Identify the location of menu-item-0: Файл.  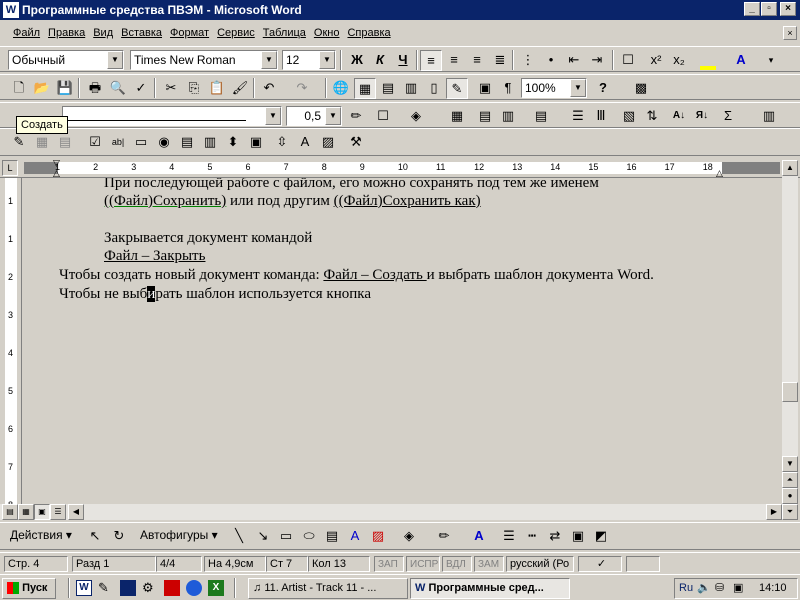
(26, 33).